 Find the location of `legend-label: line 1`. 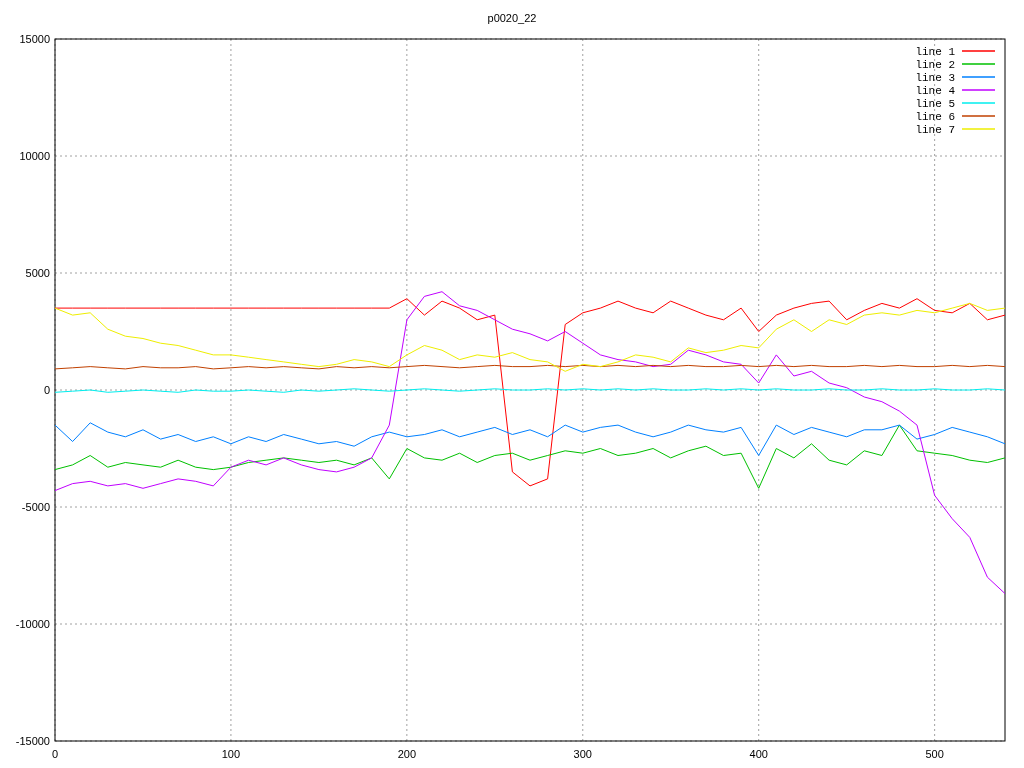

legend-label: line 1 is located at coordinates (935, 52).